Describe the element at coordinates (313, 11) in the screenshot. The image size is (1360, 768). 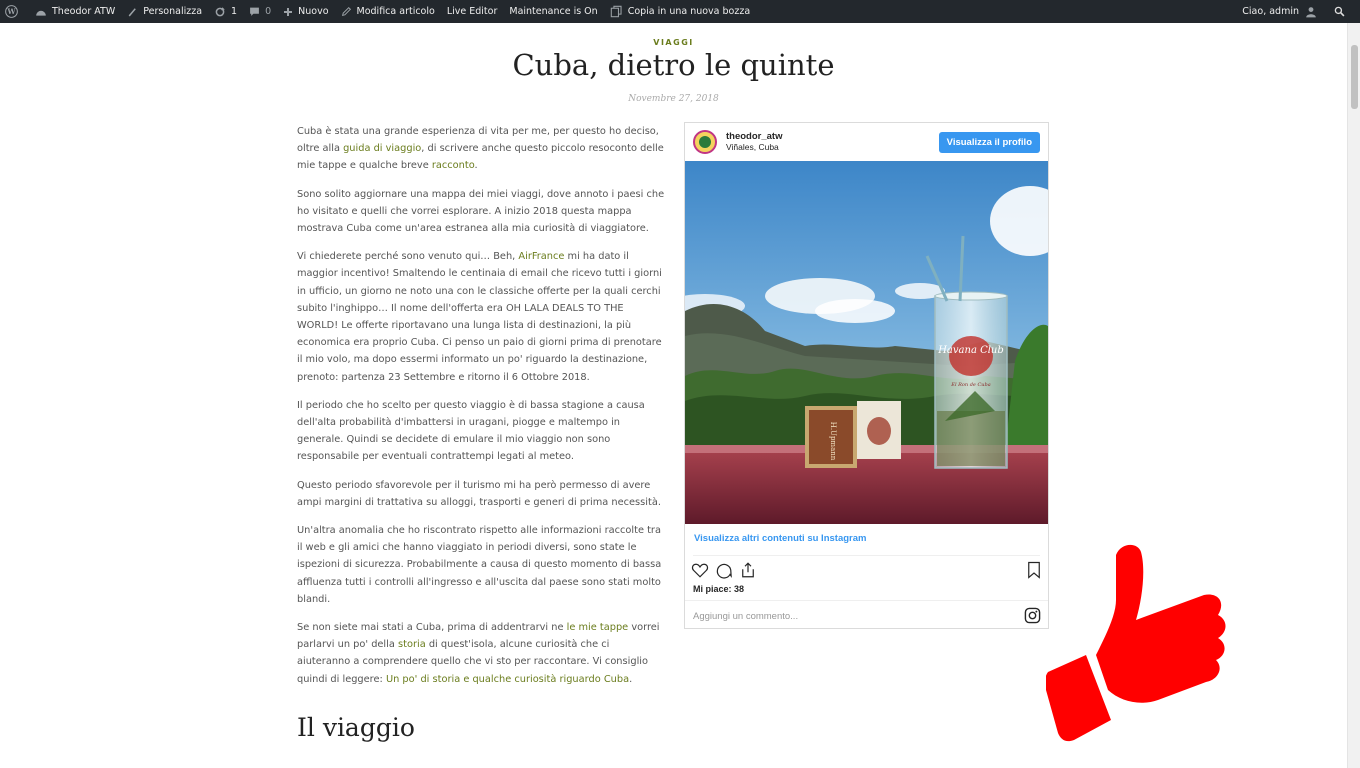
I see `new-label: Nuovo` at that location.